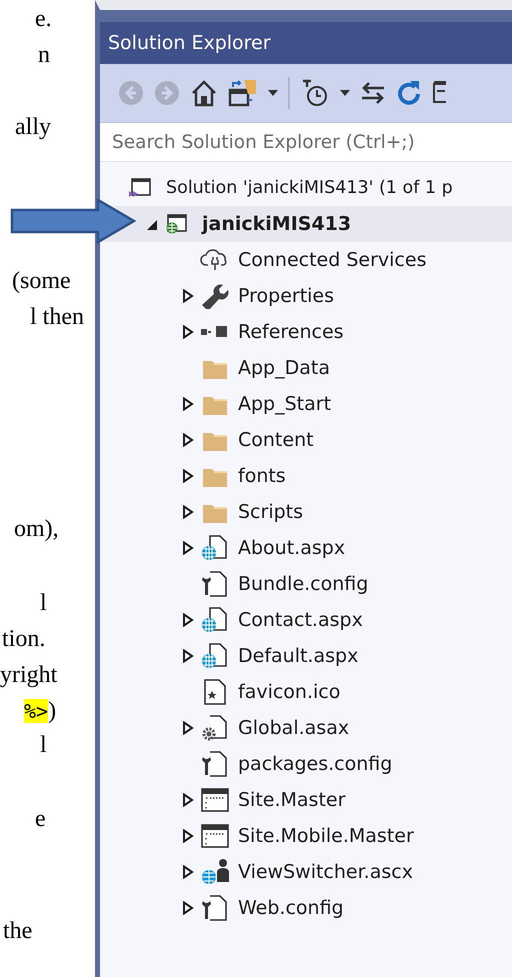 This screenshot has height=977, width=512. What do you see at coordinates (306, 332) in the screenshot?
I see `tree-item: References` at bounding box center [306, 332].